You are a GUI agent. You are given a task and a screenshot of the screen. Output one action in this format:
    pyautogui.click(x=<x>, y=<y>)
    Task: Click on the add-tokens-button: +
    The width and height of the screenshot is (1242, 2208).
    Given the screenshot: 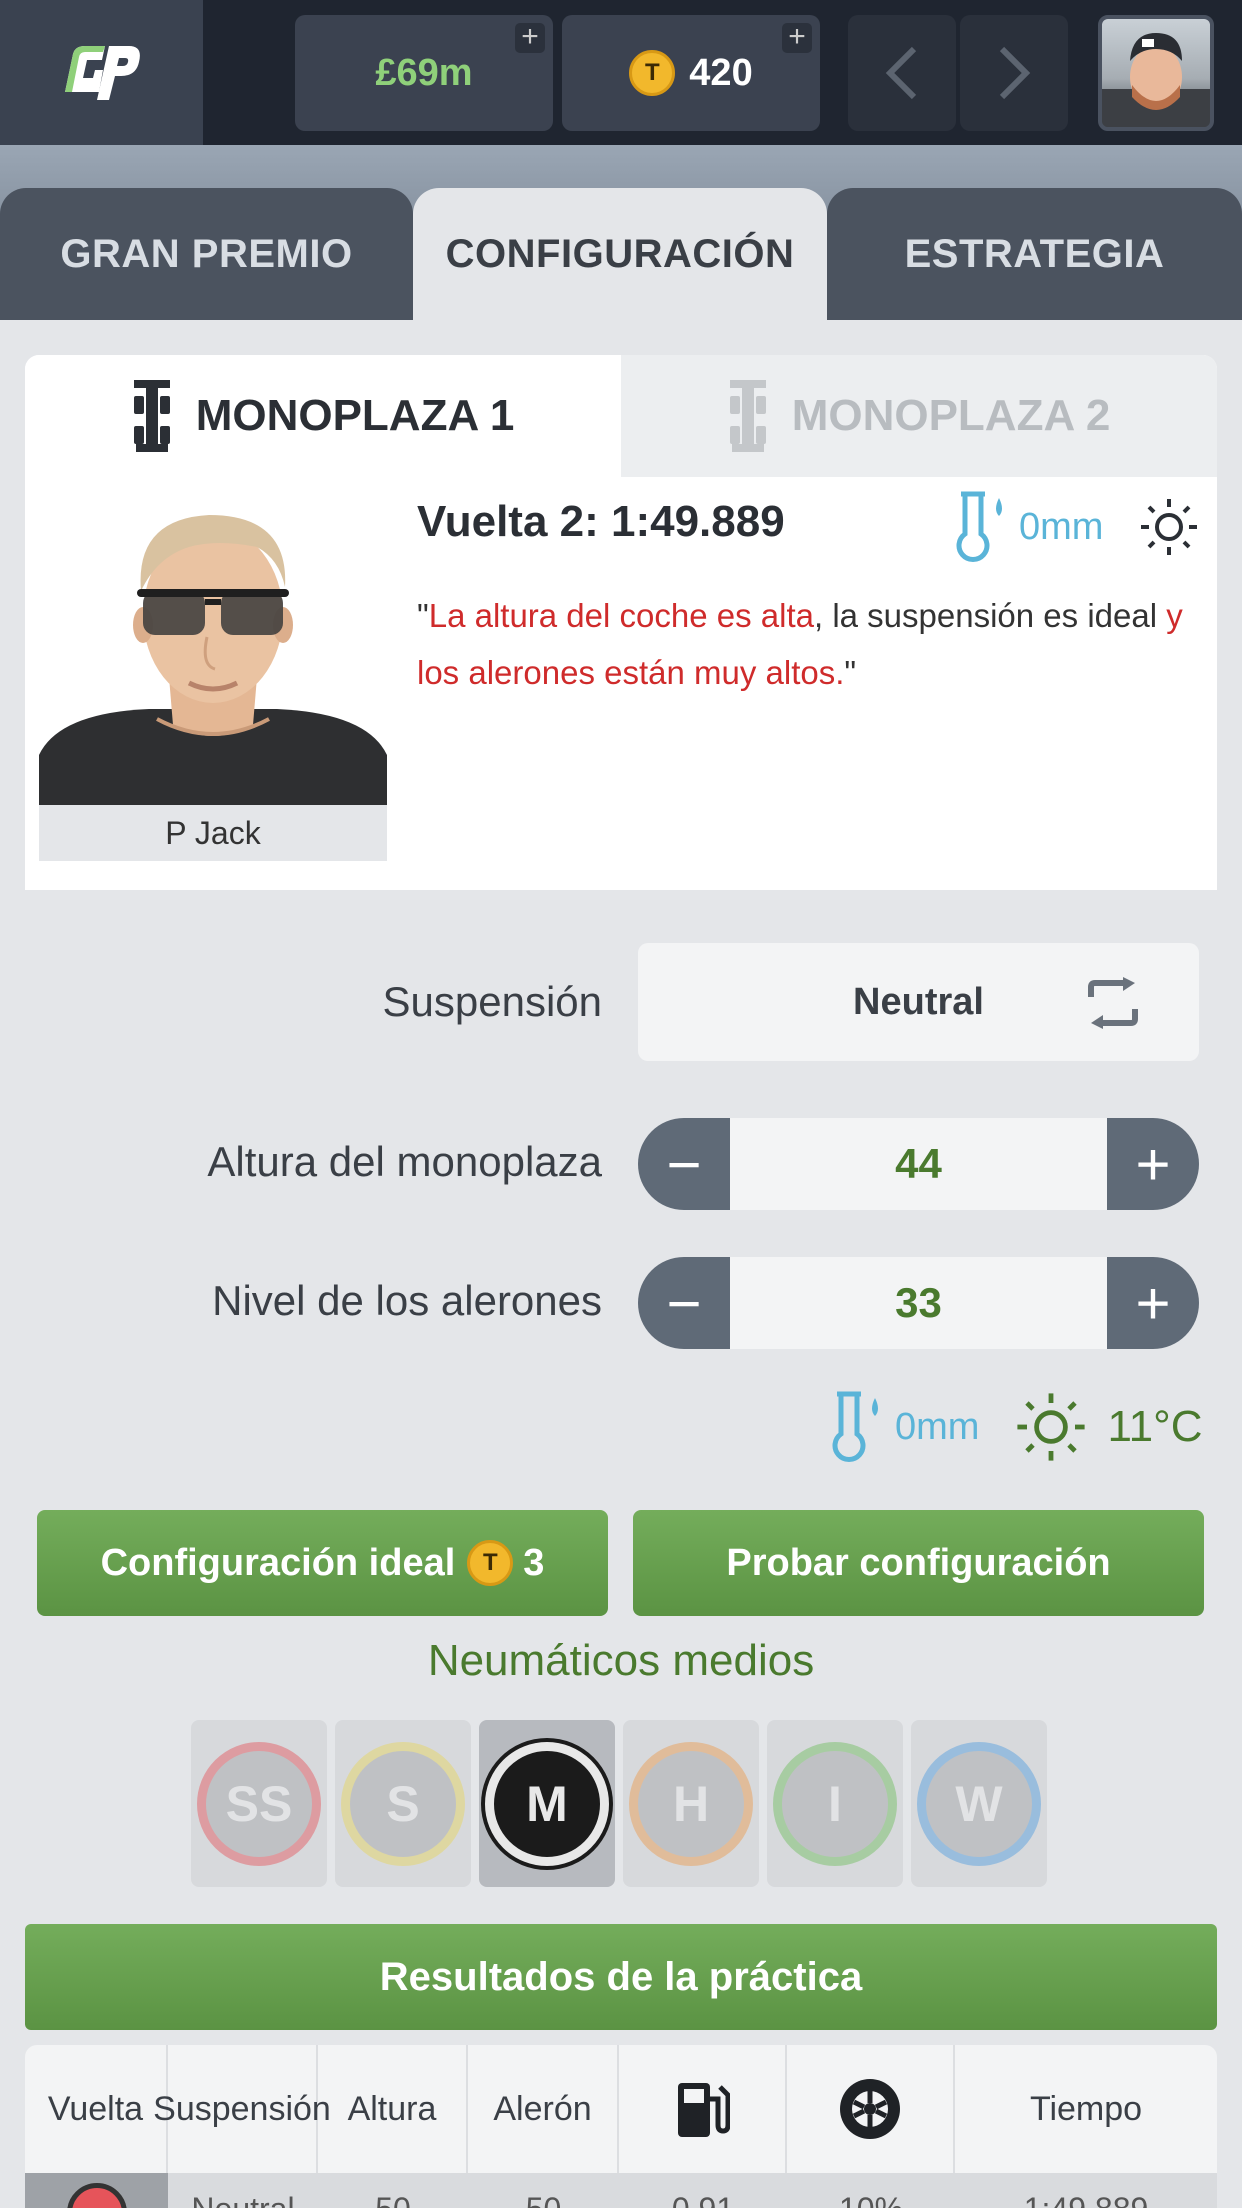 What is the action you would take?
    pyautogui.click(x=797, y=37)
    